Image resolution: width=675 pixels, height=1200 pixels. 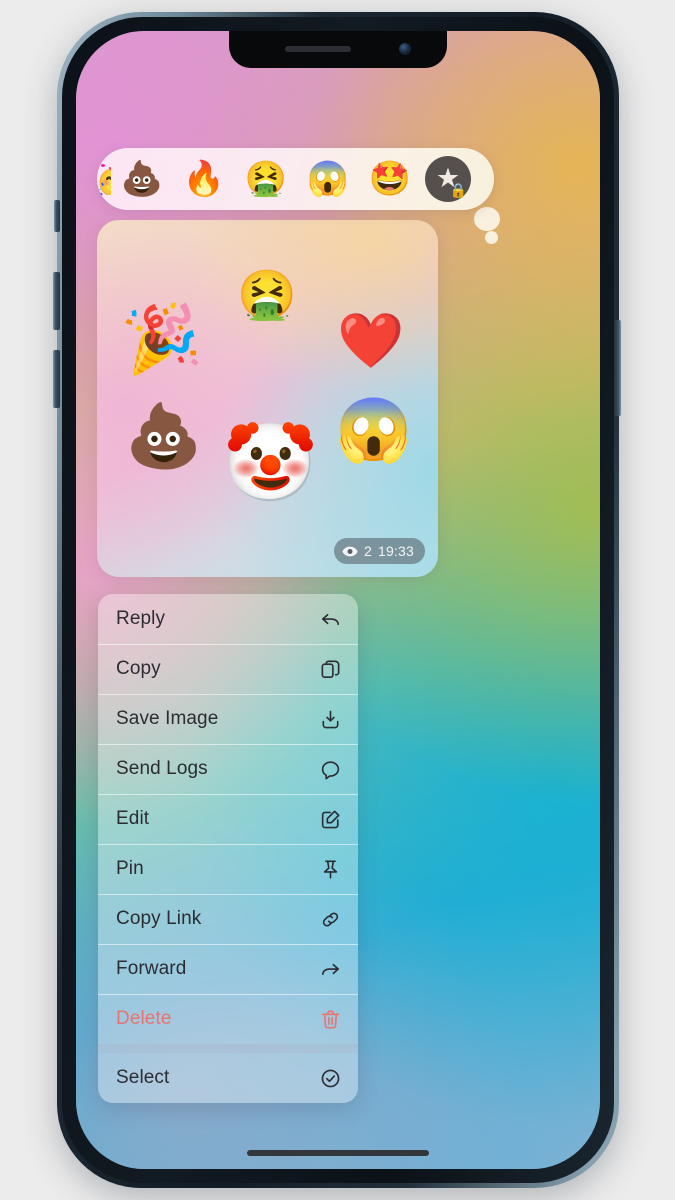 I want to click on phone-notch, so click(x=338, y=49).